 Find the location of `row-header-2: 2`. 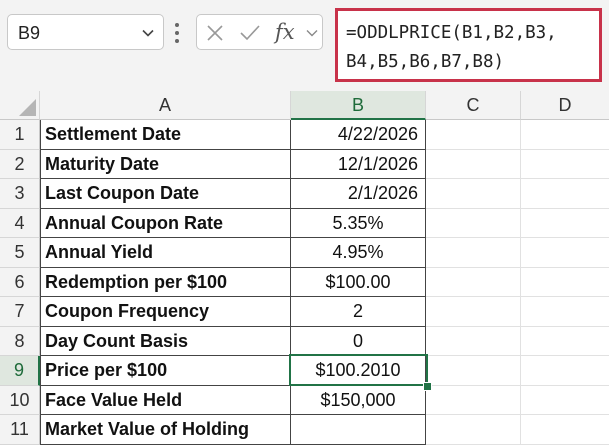

row-header-2: 2 is located at coordinates (20, 164).